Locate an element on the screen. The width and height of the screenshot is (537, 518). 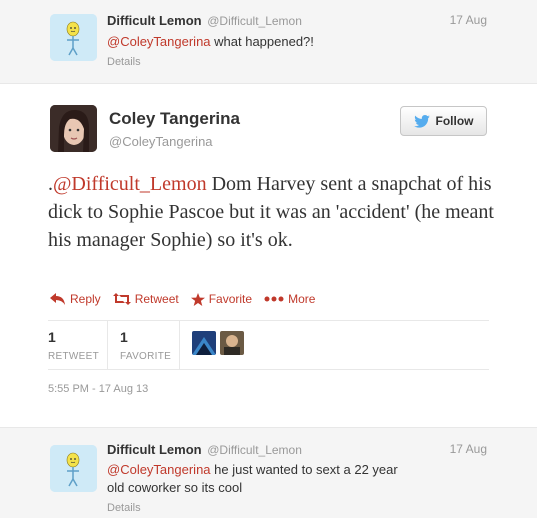
retweet-label: Retweet is located at coordinates (156, 299).